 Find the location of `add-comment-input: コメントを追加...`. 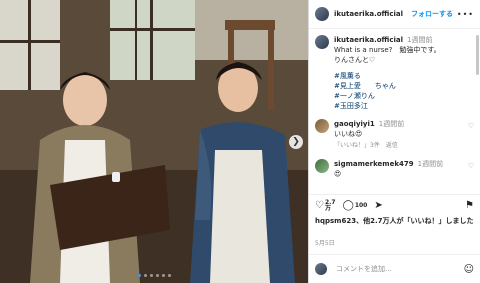

add-comment-input: コメントを追加... is located at coordinates (400, 269).